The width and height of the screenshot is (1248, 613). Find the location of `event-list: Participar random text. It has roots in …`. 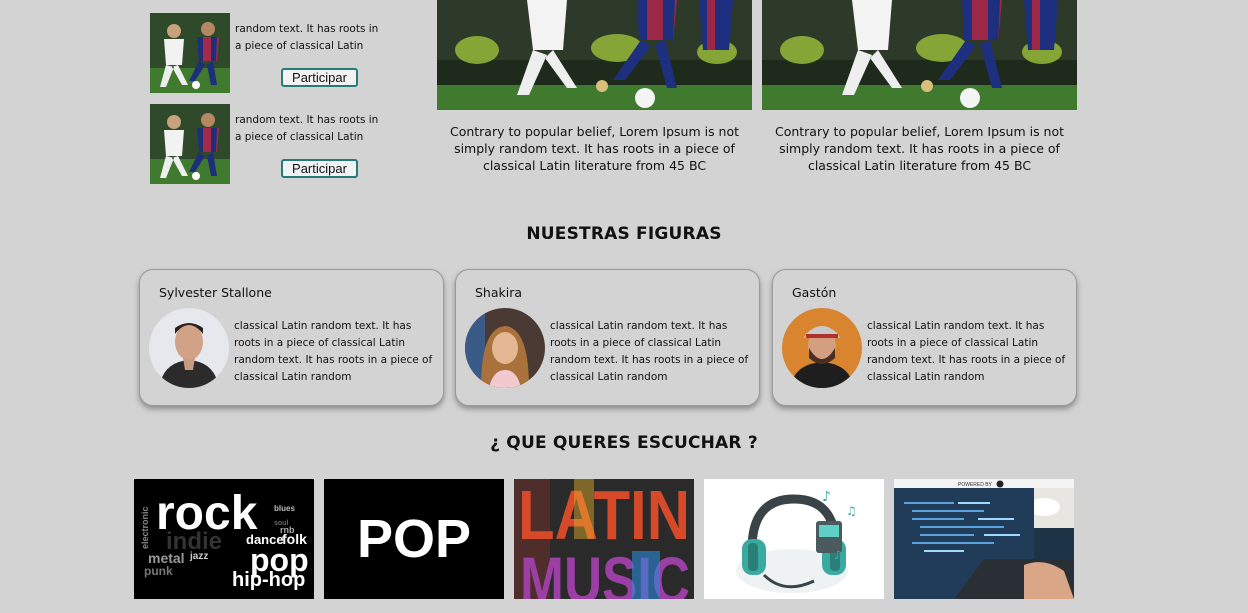

event-list: Participar random text. It has roots in … is located at coordinates (270, 92).